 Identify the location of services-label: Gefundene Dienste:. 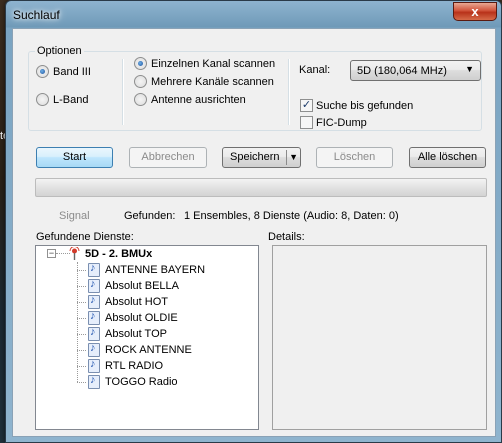
(85, 237).